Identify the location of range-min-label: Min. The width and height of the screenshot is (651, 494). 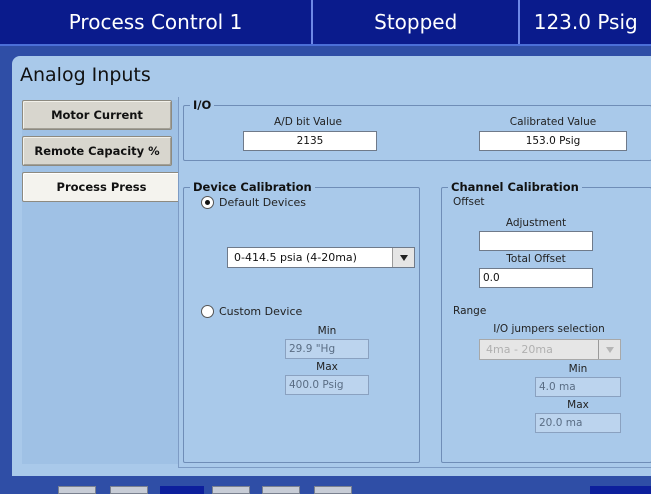
(578, 369).